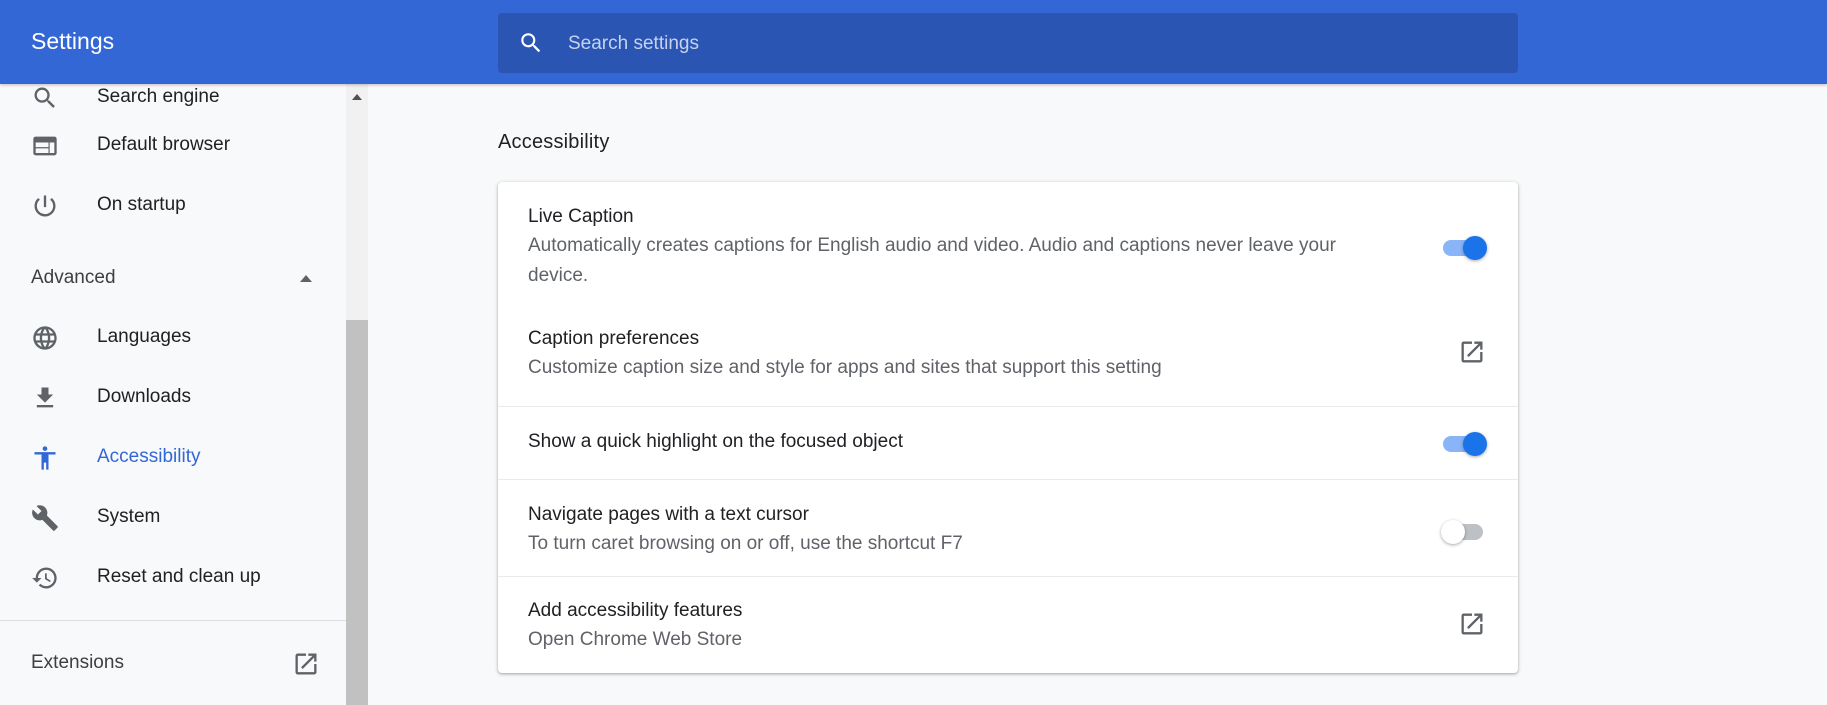  I want to click on row-title: Navigate pages with a text cursor, so click(668, 514).